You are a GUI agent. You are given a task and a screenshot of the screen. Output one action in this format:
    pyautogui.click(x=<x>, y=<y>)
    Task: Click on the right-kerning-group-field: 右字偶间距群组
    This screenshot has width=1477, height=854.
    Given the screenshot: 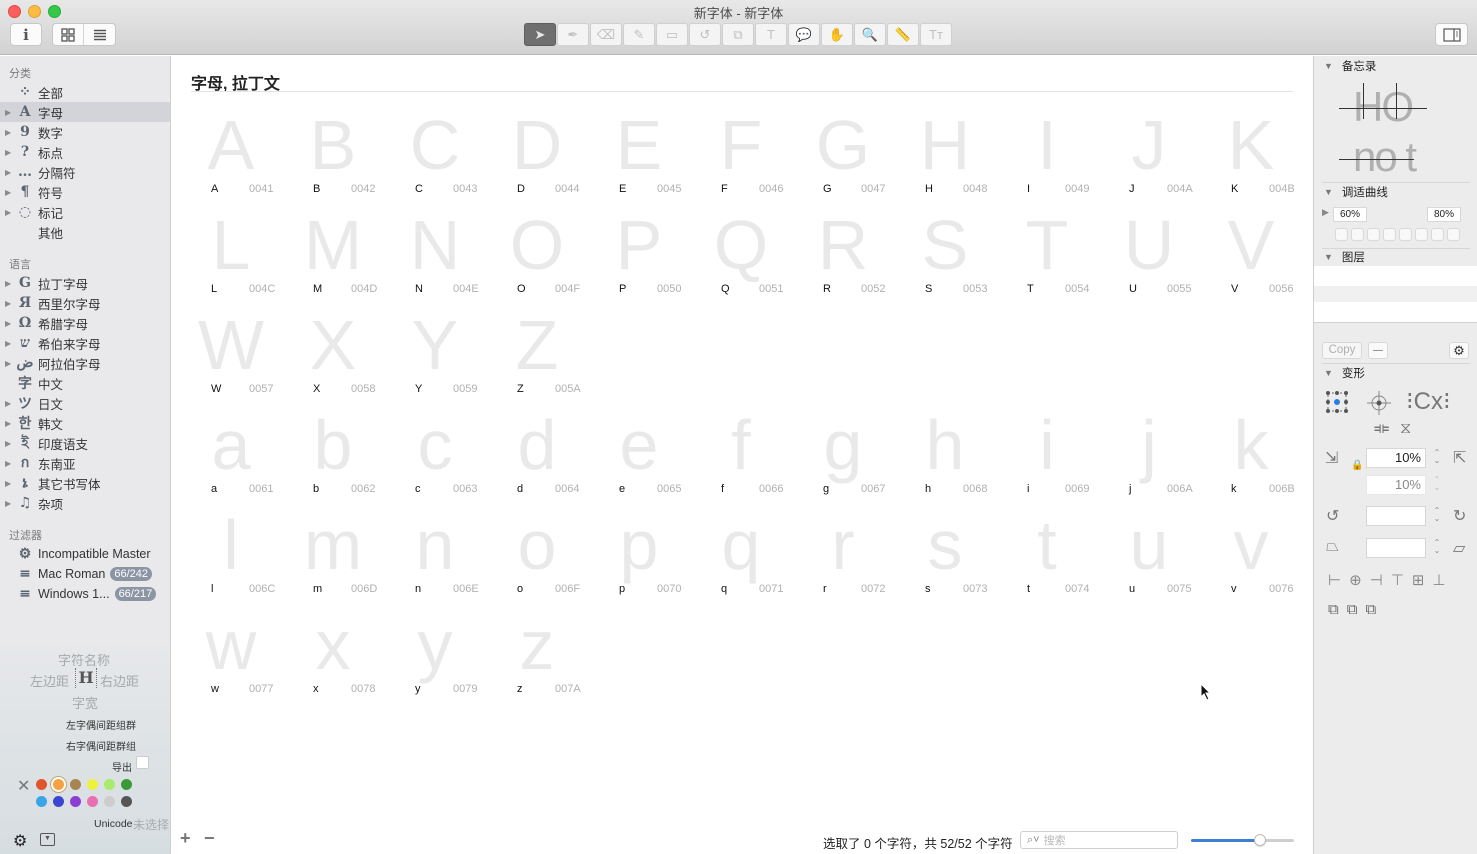 What is the action you would take?
    pyautogui.click(x=101, y=745)
    